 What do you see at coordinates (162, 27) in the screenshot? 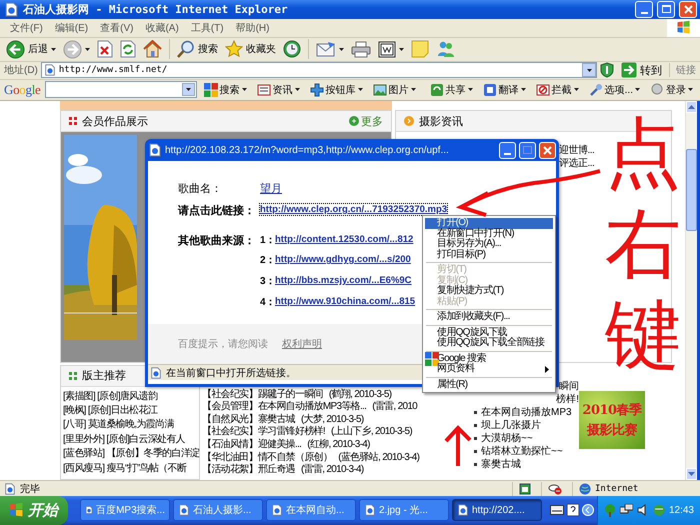
I see `menu-item: 收藏(A)` at bounding box center [162, 27].